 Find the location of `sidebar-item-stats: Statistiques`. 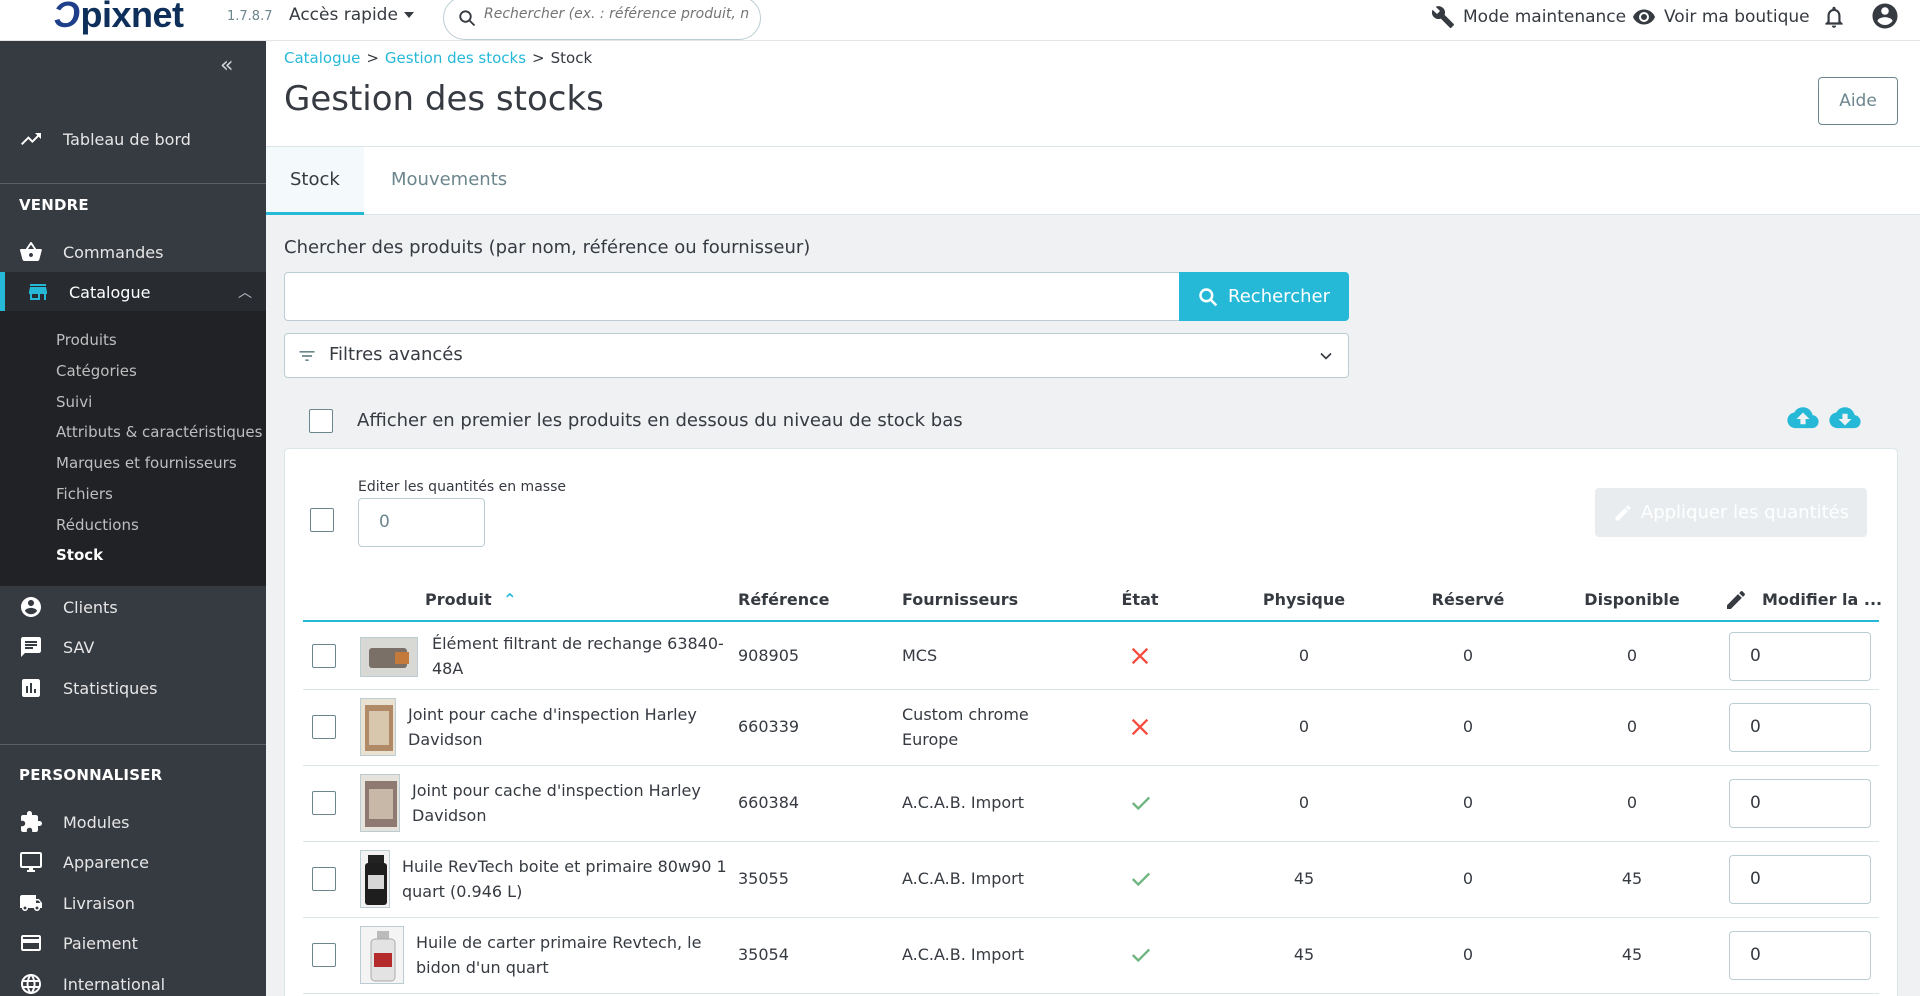

sidebar-item-stats: Statistiques is located at coordinates (133, 688).